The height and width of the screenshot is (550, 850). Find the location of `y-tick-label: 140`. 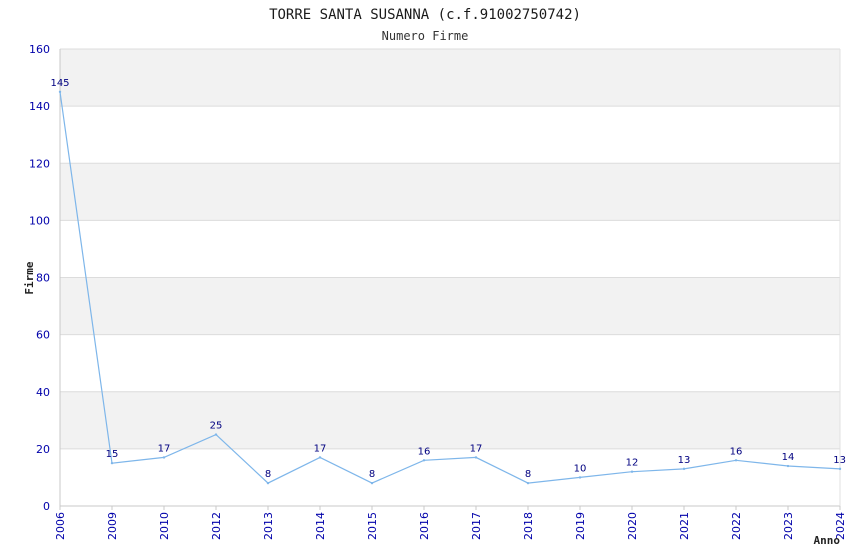

y-tick-label: 140 is located at coordinates (39, 106).